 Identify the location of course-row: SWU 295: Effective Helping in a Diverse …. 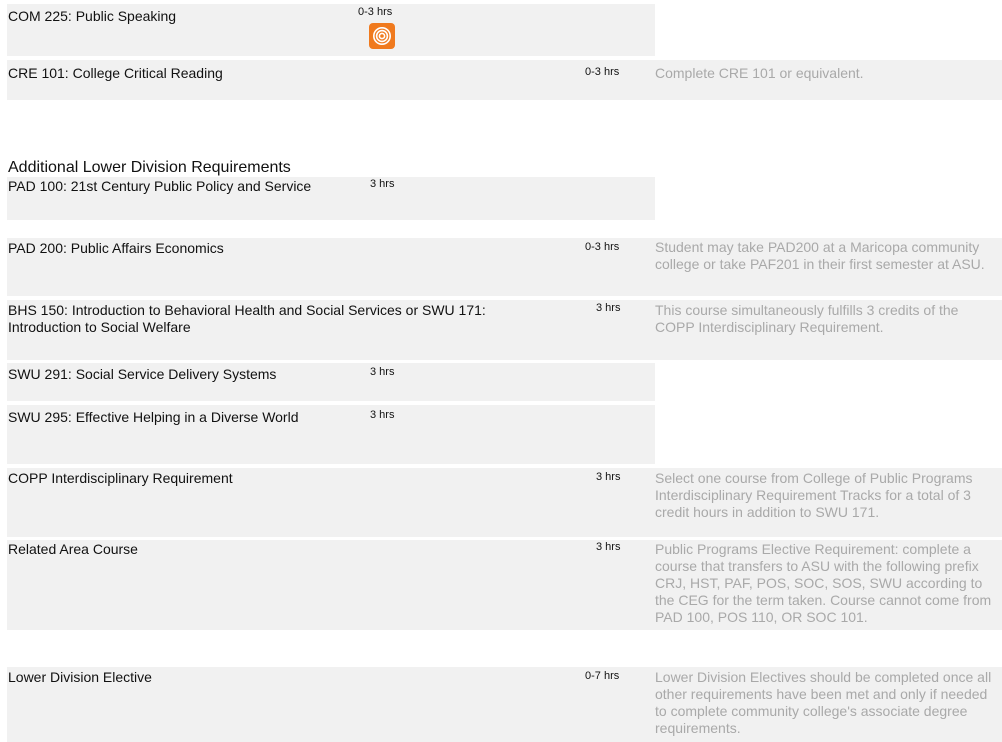
(331, 434).